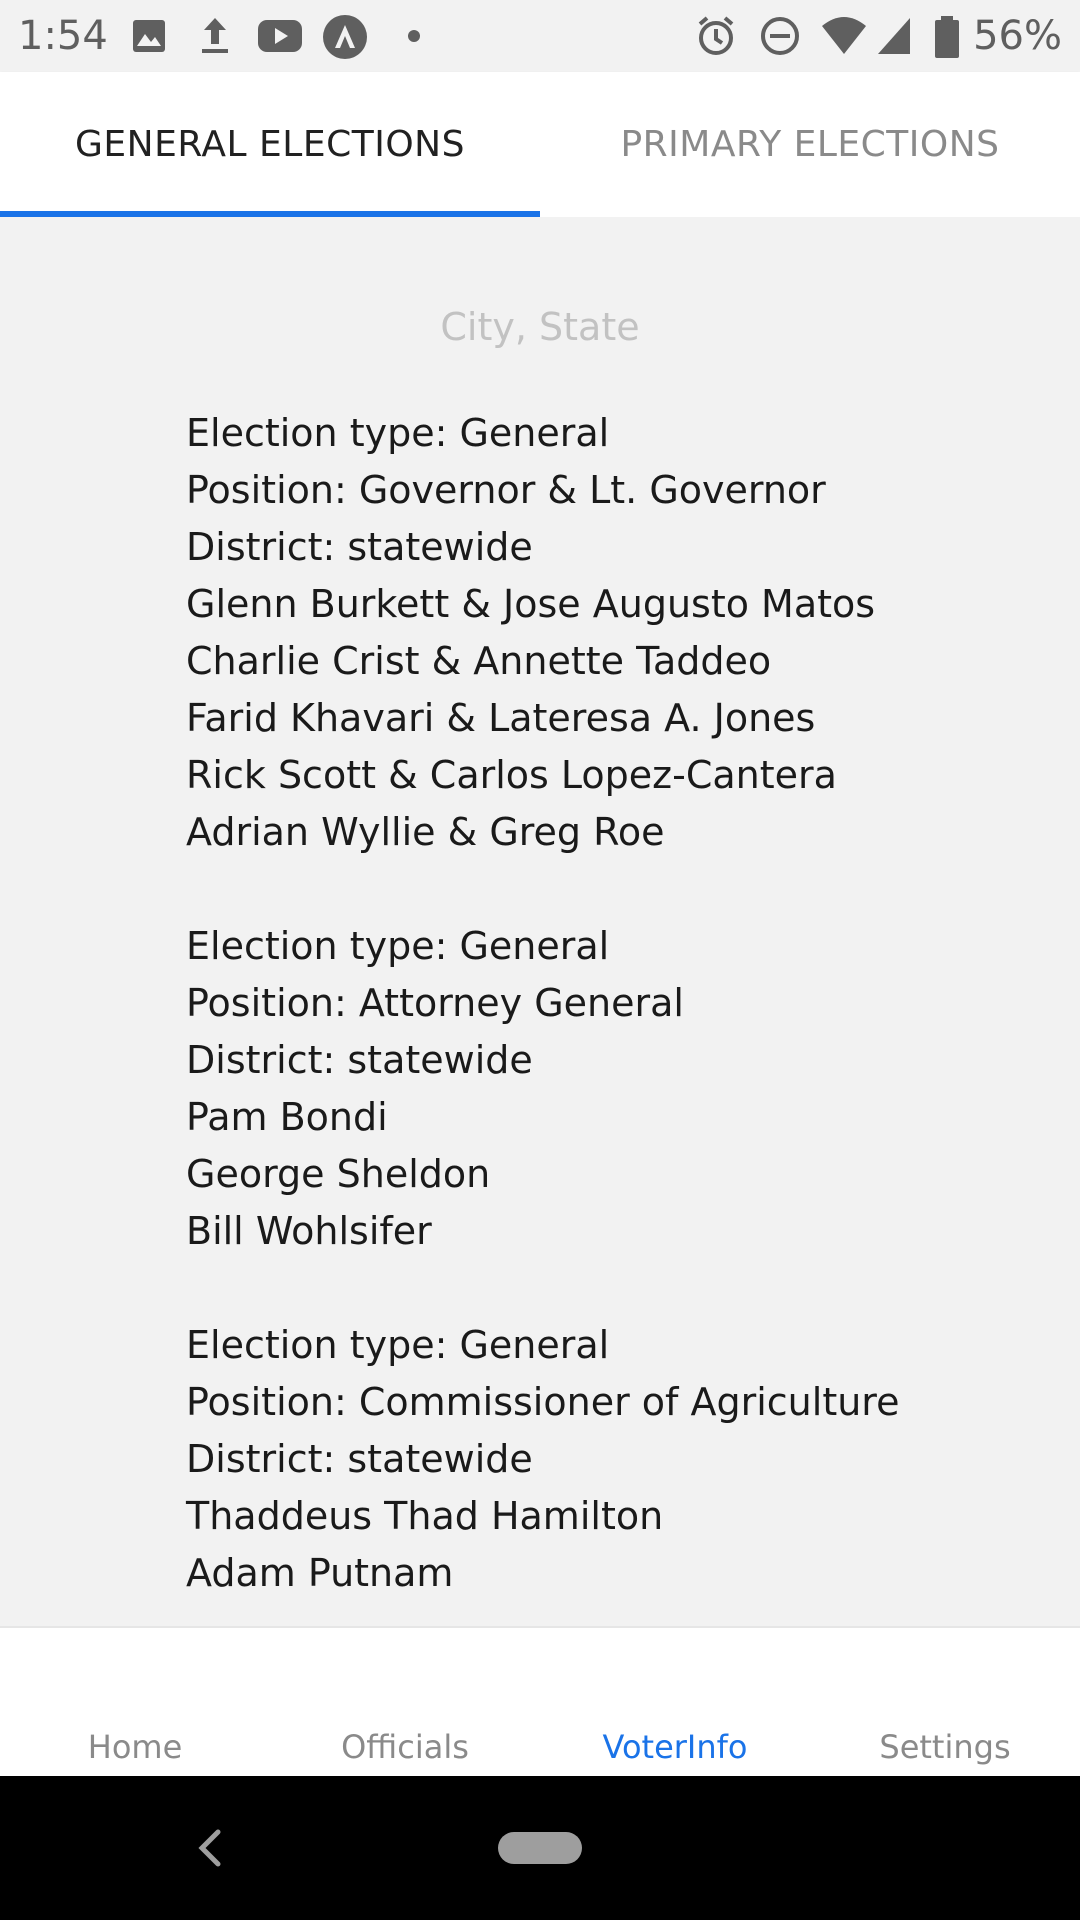 This screenshot has width=1080, height=1920. What do you see at coordinates (280, 36) in the screenshot?
I see `youtube-icon` at bounding box center [280, 36].